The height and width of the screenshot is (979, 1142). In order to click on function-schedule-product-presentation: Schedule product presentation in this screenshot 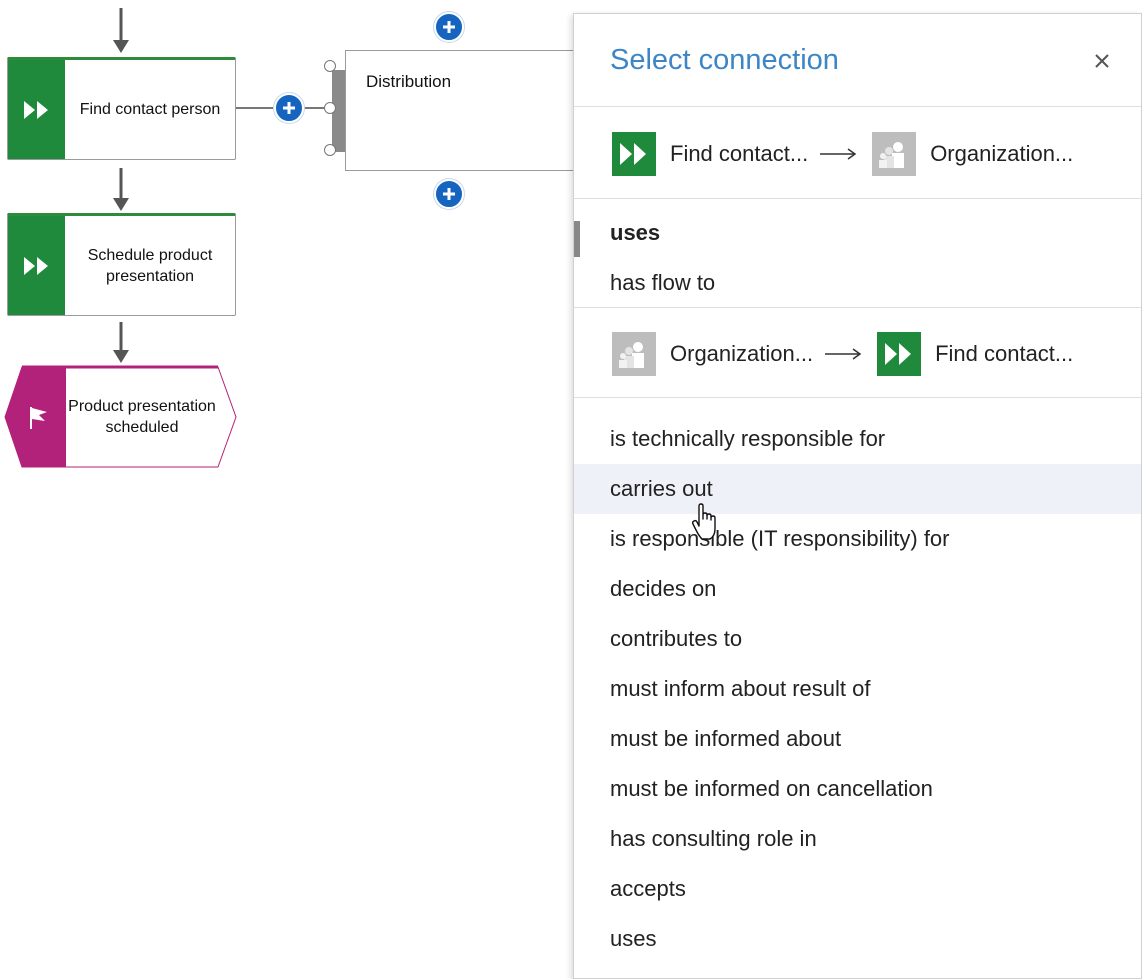, I will do `click(121, 264)`.